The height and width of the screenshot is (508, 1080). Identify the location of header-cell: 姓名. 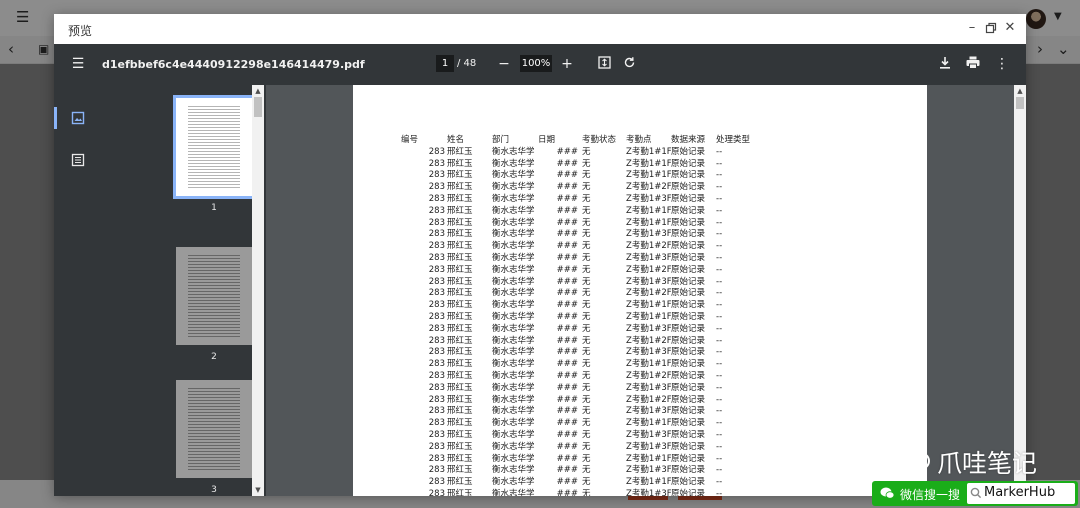
(456, 140).